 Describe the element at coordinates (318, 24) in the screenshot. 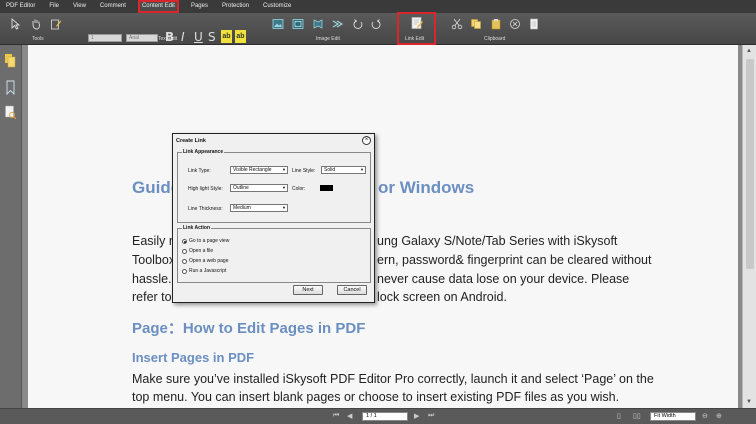

I see `crop-image-icon` at that location.